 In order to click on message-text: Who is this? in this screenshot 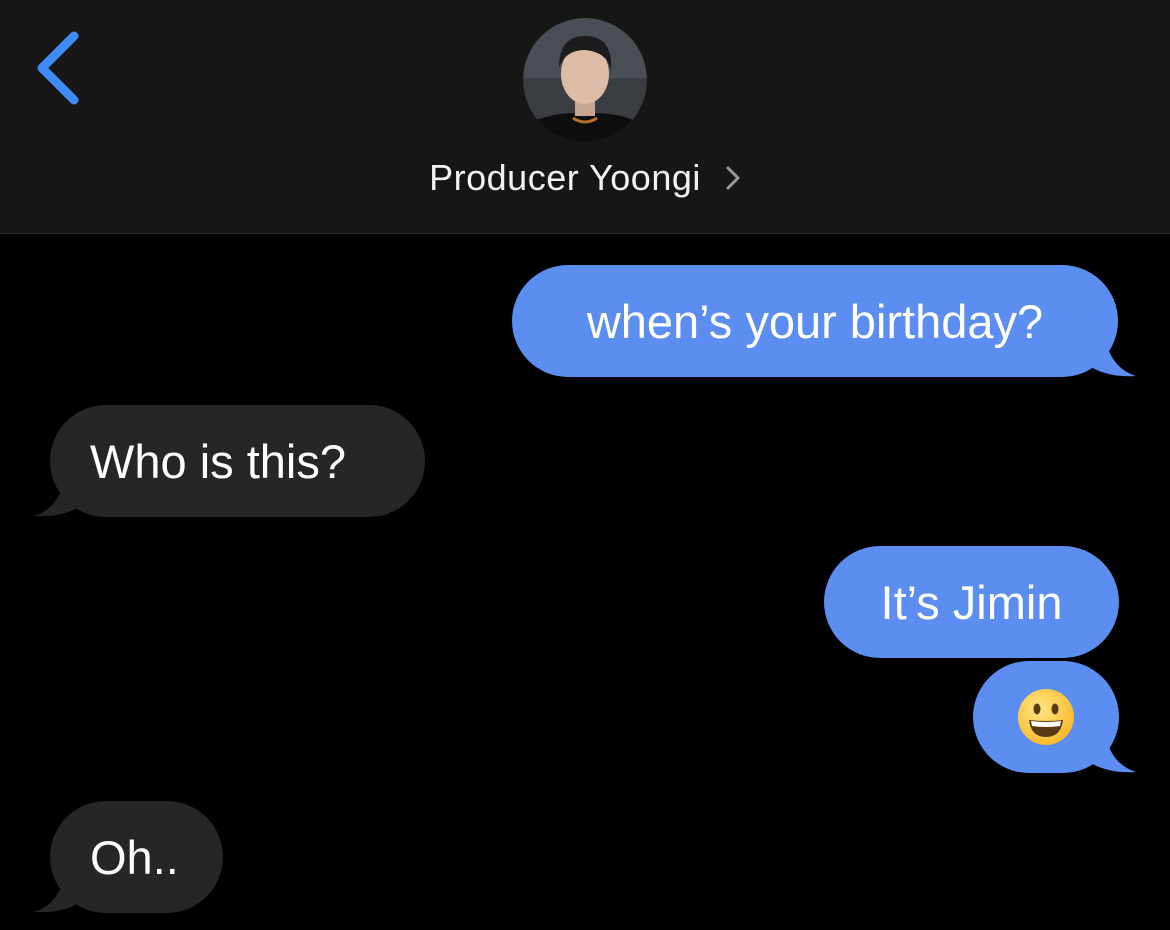, I will do `click(218, 461)`.